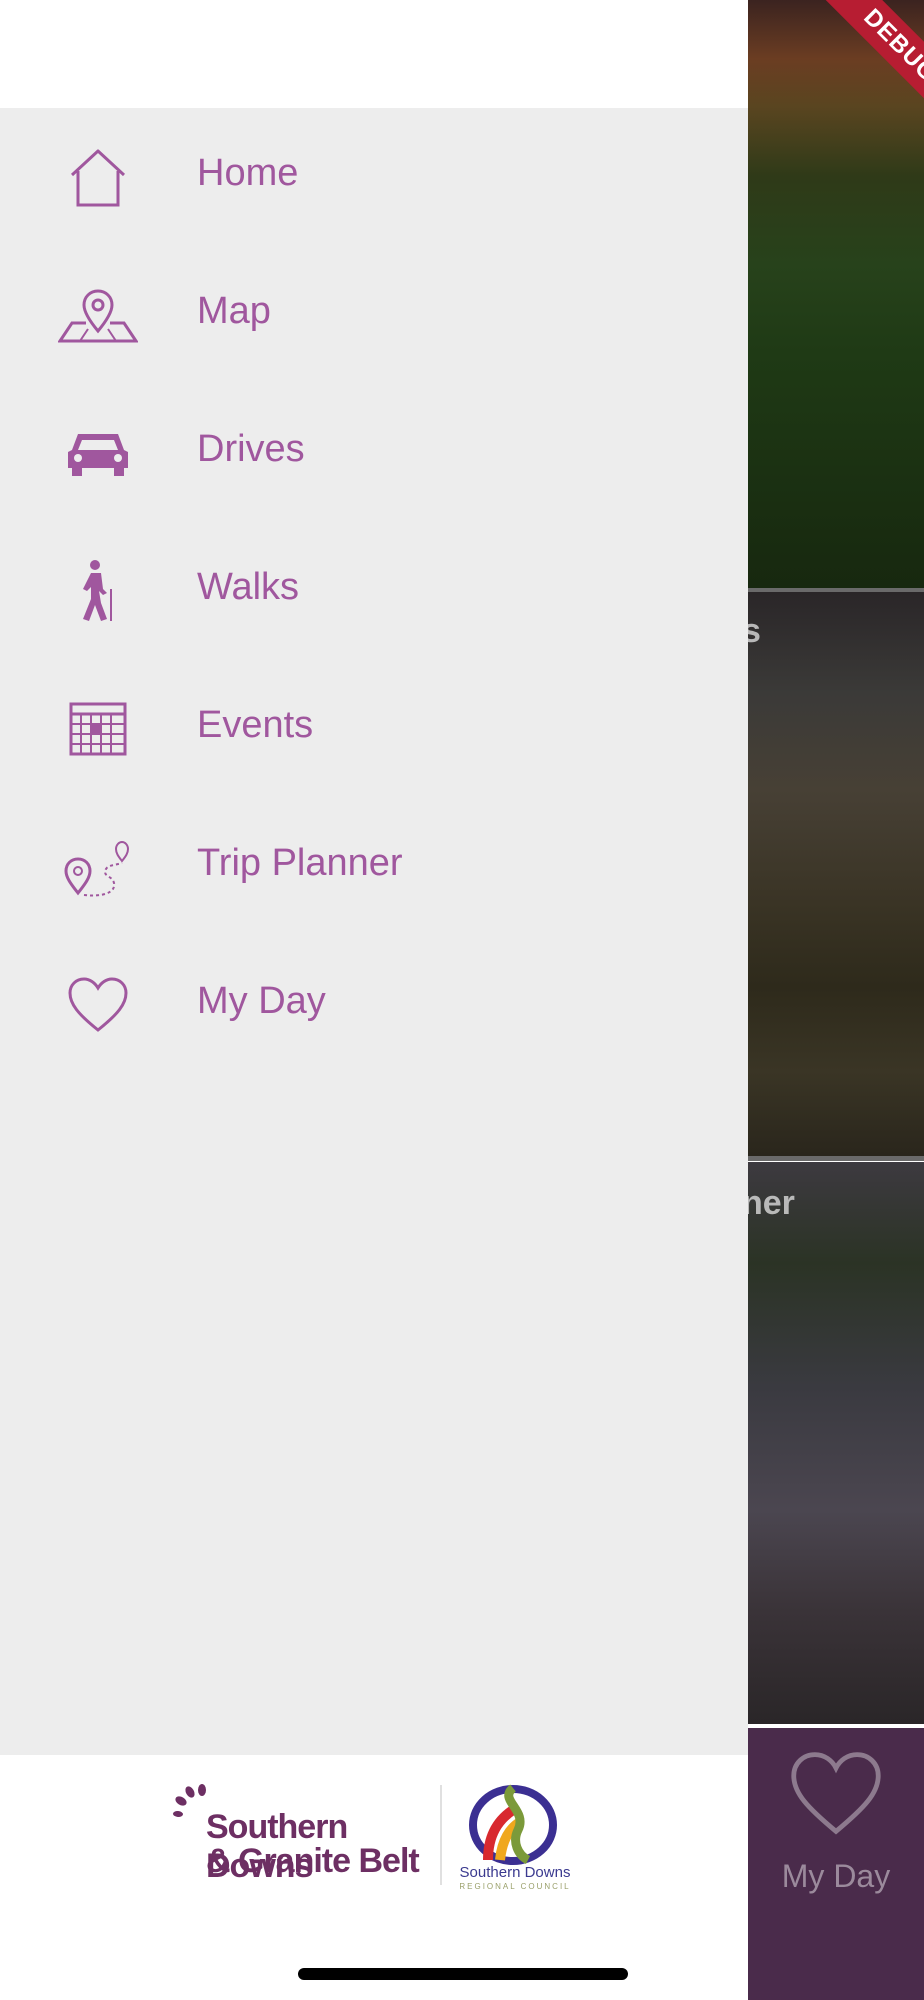 This screenshot has height=2000, width=924. I want to click on hiker-icon, so click(98, 591).